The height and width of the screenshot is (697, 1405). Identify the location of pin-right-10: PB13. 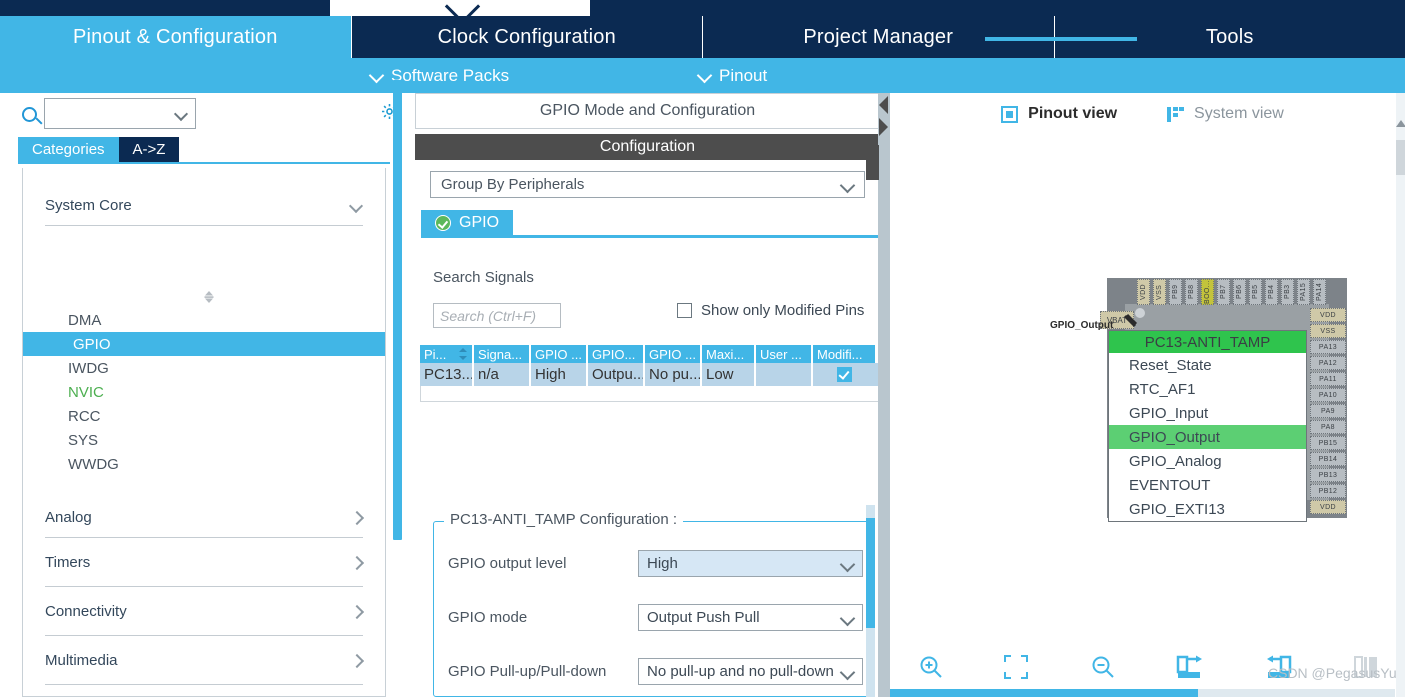
(1328, 475).